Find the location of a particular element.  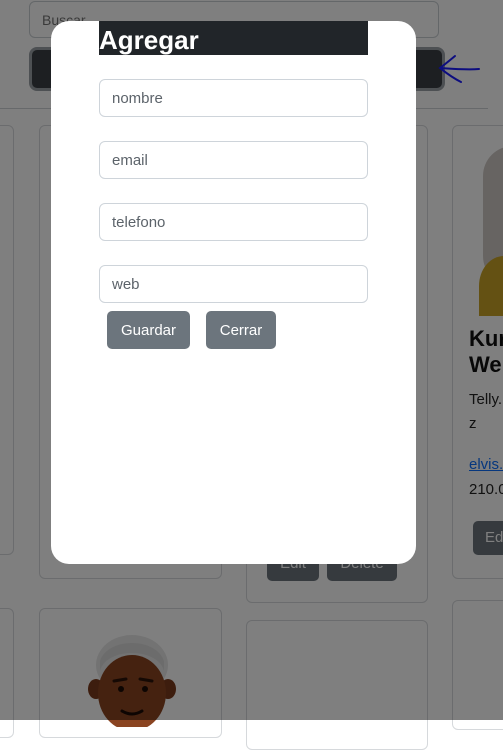

phone-field is located at coordinates (233, 222).